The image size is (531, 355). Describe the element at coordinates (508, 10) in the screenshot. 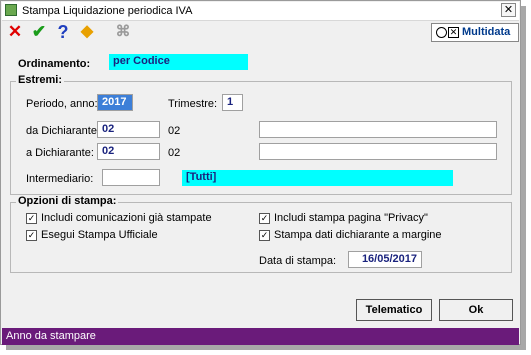

I see `close-button: ✕` at that location.